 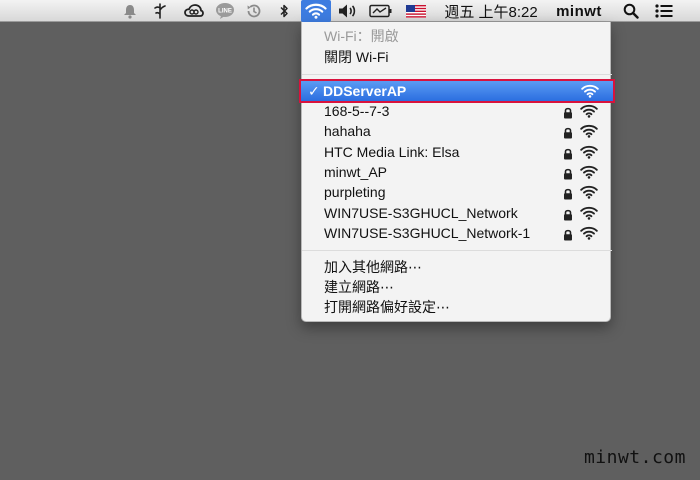 I want to click on network-name: WIN7USE-S3GHUCL_Network-1, so click(x=427, y=233).